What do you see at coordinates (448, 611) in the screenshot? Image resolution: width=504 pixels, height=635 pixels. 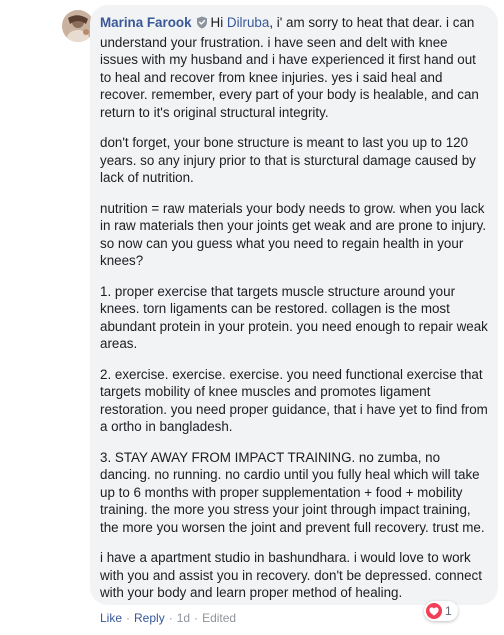 I see `reaction-count: 1` at bounding box center [448, 611].